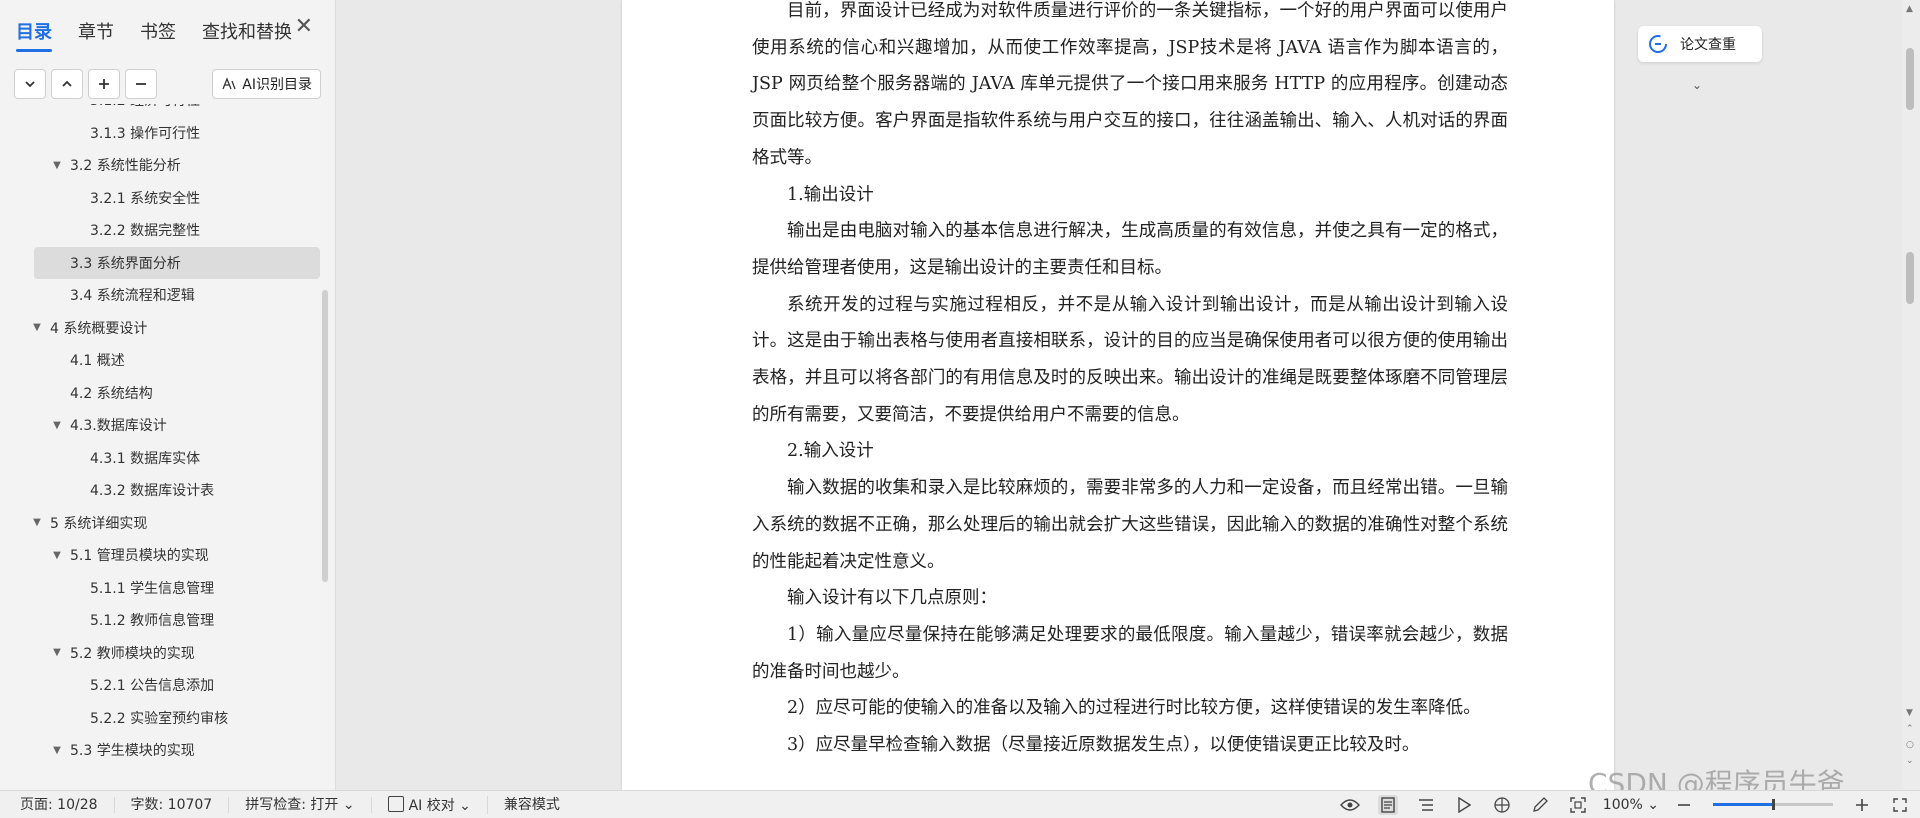 This screenshot has width=1920, height=818. I want to click on ai-proofread-button: AI 校对 ⌄, so click(430, 804).